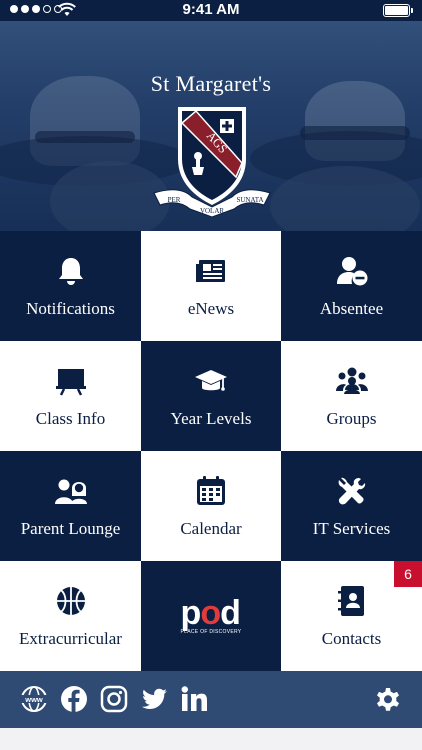 The height and width of the screenshot is (750, 422). Describe the element at coordinates (211, 308) in the screenshot. I see `tile-label: eNews` at that location.